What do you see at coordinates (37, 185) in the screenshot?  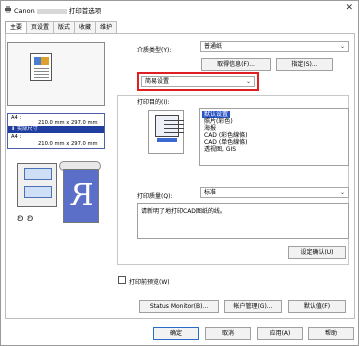 I see `paper-path-frame` at bounding box center [37, 185].